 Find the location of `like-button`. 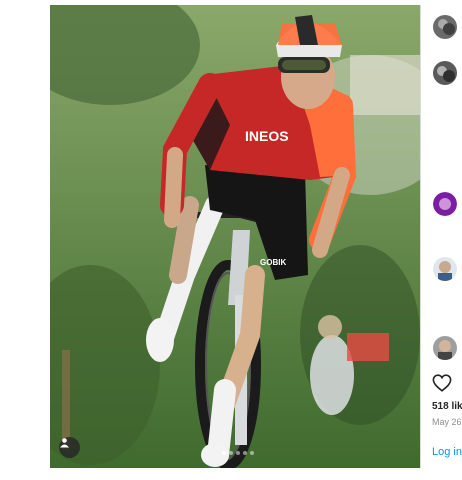

like-button is located at coordinates (442, 385).